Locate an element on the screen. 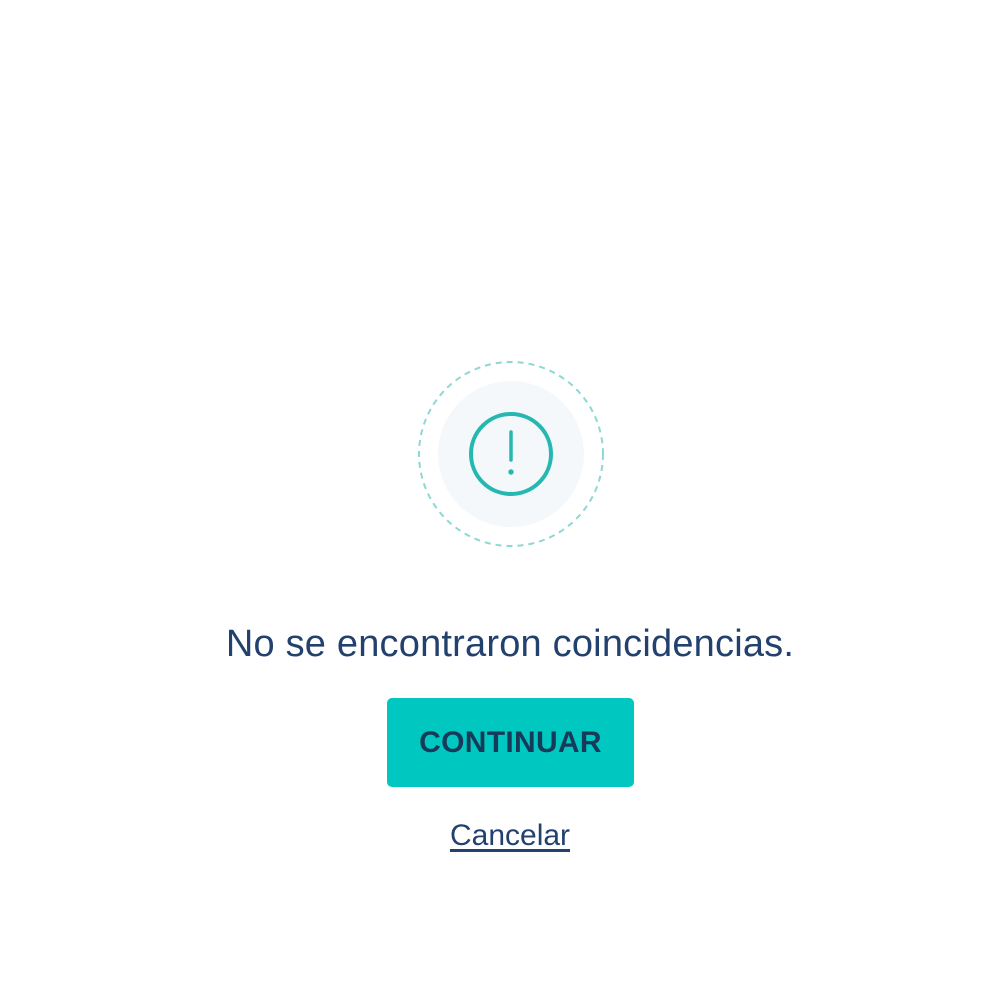 This screenshot has height=1000, width=1000. alert-icon-container is located at coordinates (511, 454).